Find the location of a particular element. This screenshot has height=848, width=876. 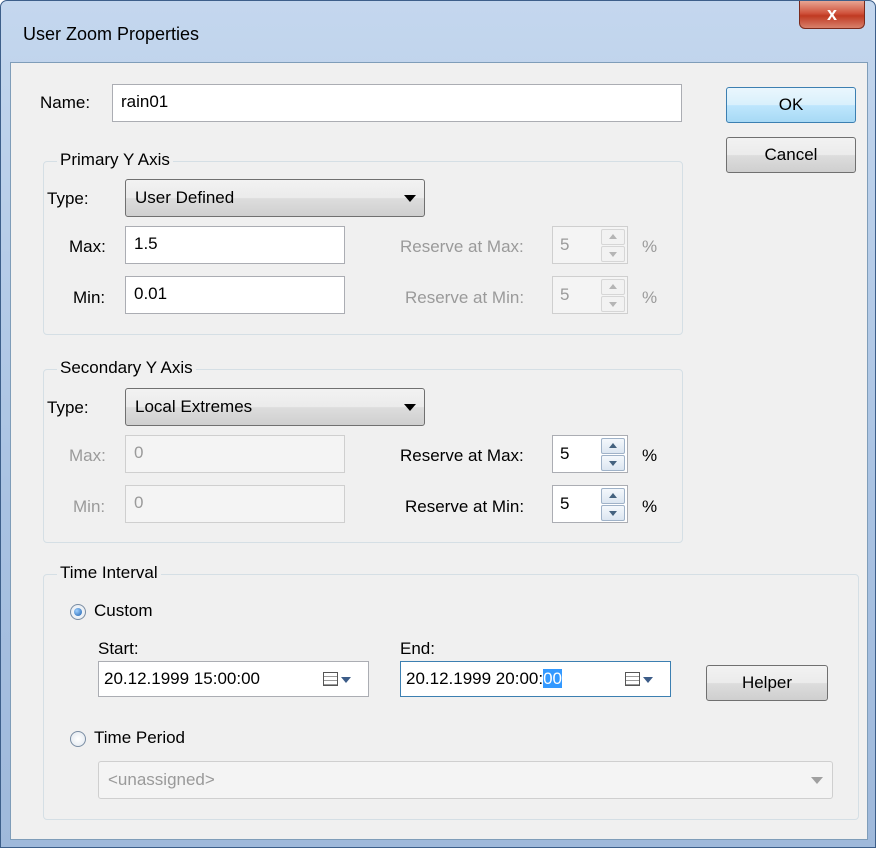

primary-reserve-min-label: Reserve at Min: is located at coordinates (465, 297).